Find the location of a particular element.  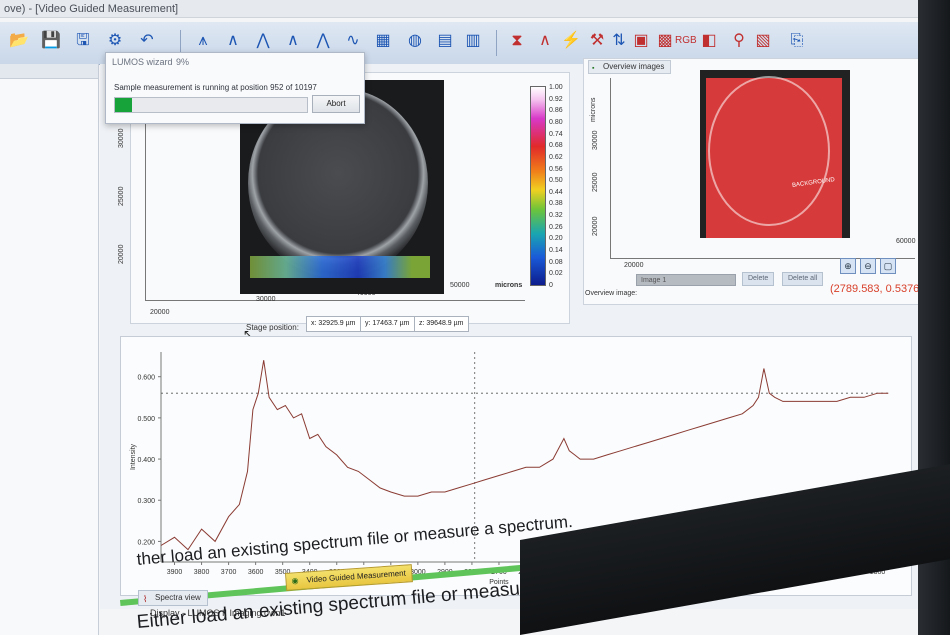

tab-overview-label: Overview images is located at coordinates (634, 66).